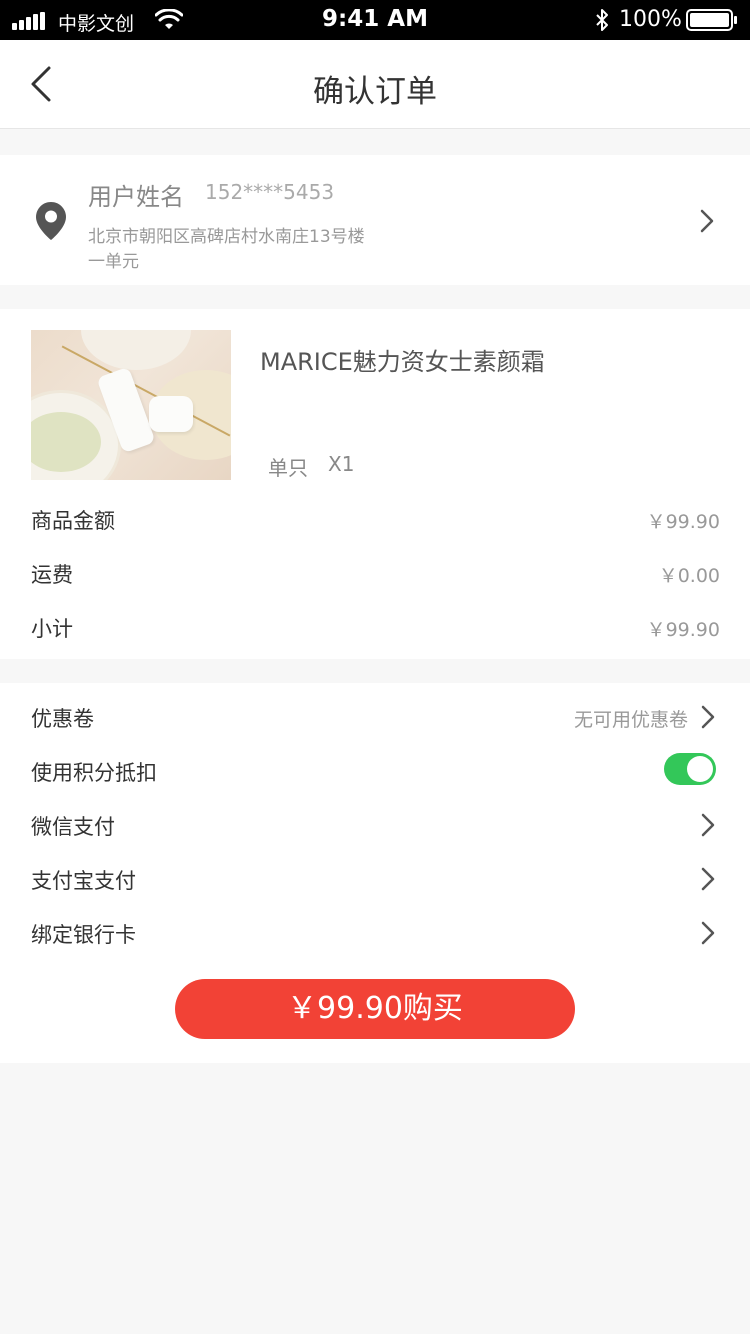 Image resolution: width=750 pixels, height=1334 pixels. What do you see at coordinates (375, 771) in the screenshot?
I see `points-row: 使用积分抵扣` at bounding box center [375, 771].